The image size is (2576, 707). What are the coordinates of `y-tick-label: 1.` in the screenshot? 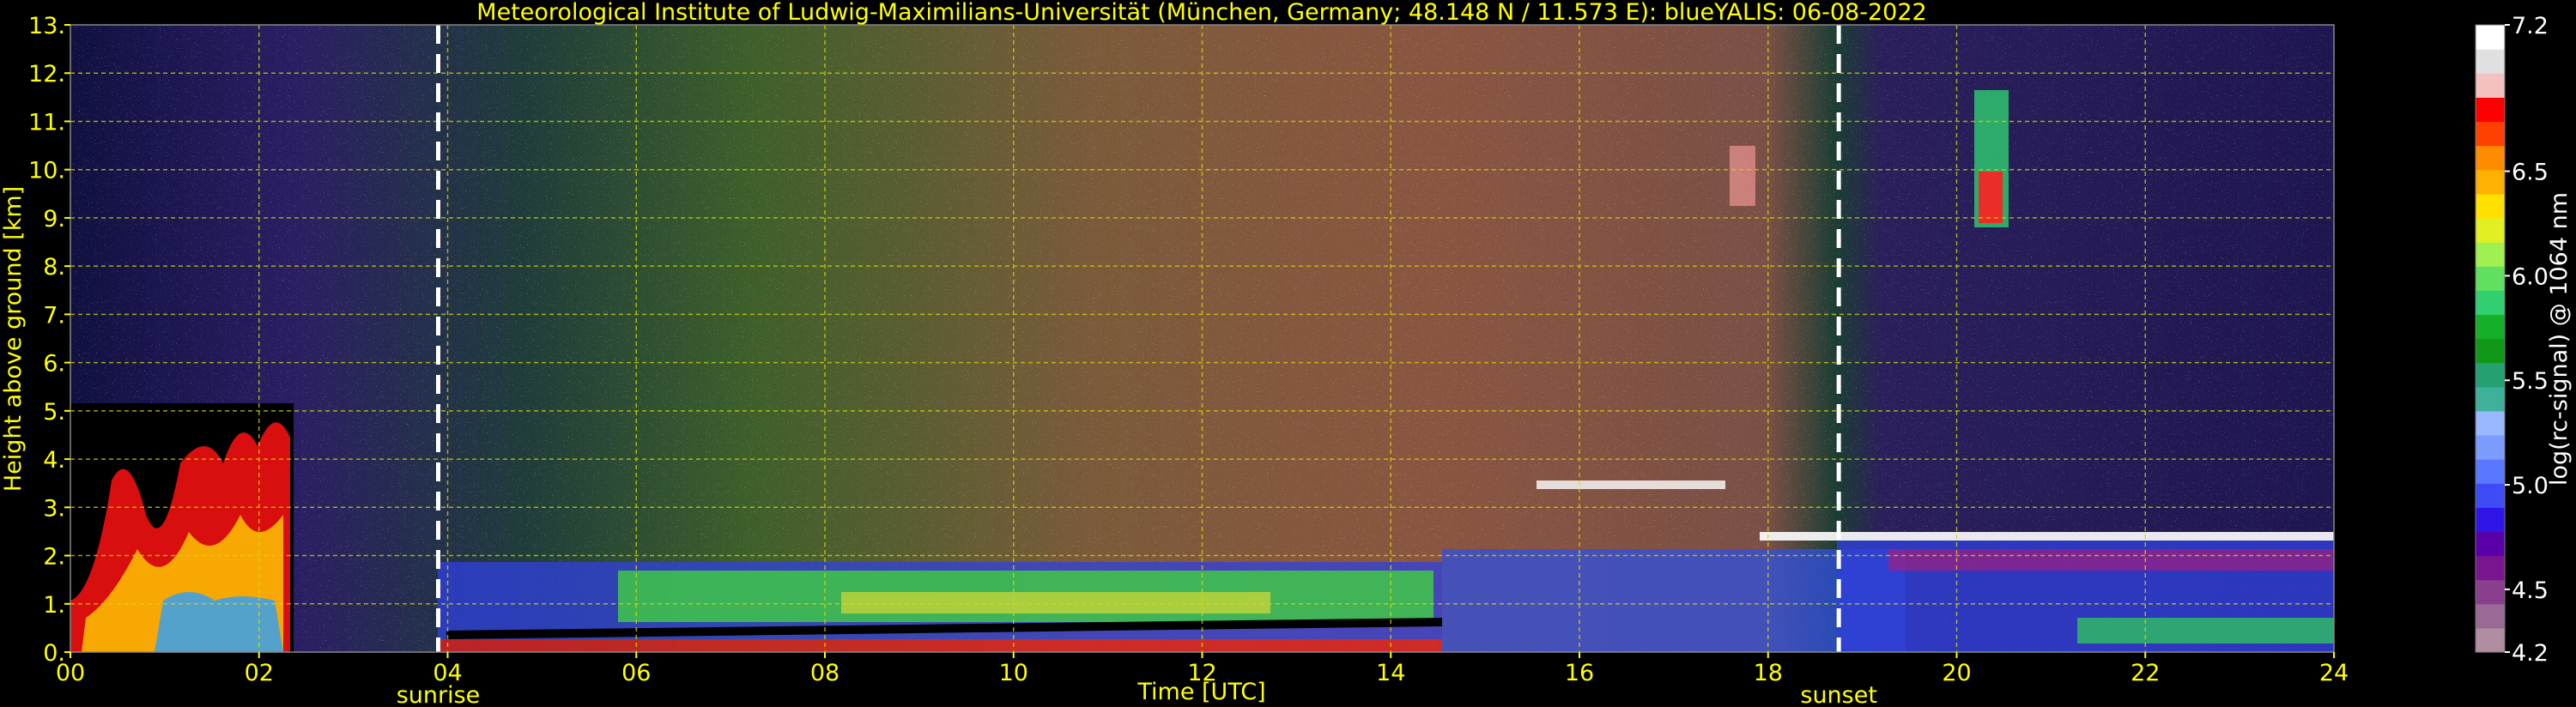 It's located at (54, 606).